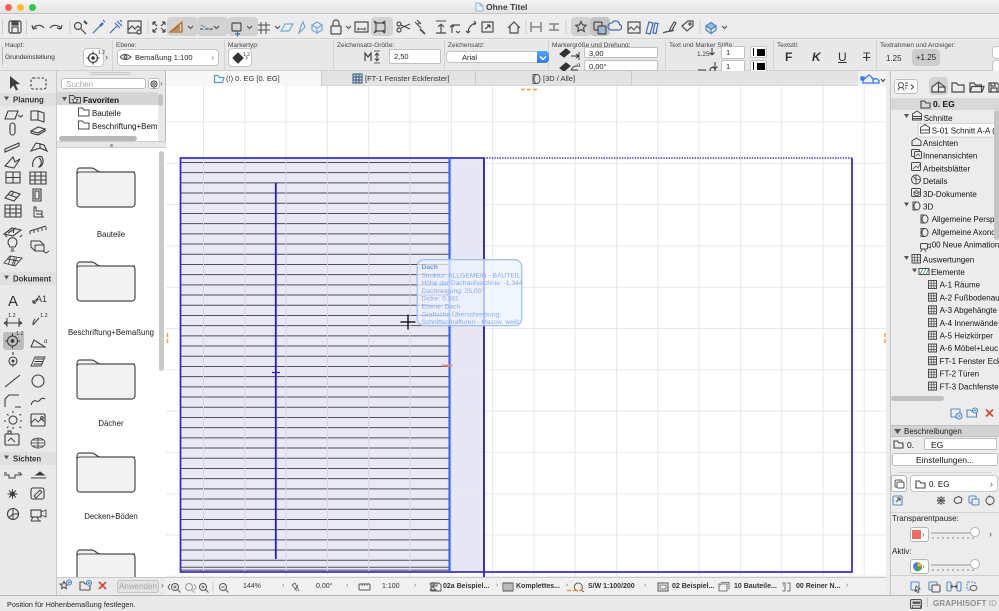  I want to click on svg-text: FT-2 Türen, so click(959, 374).